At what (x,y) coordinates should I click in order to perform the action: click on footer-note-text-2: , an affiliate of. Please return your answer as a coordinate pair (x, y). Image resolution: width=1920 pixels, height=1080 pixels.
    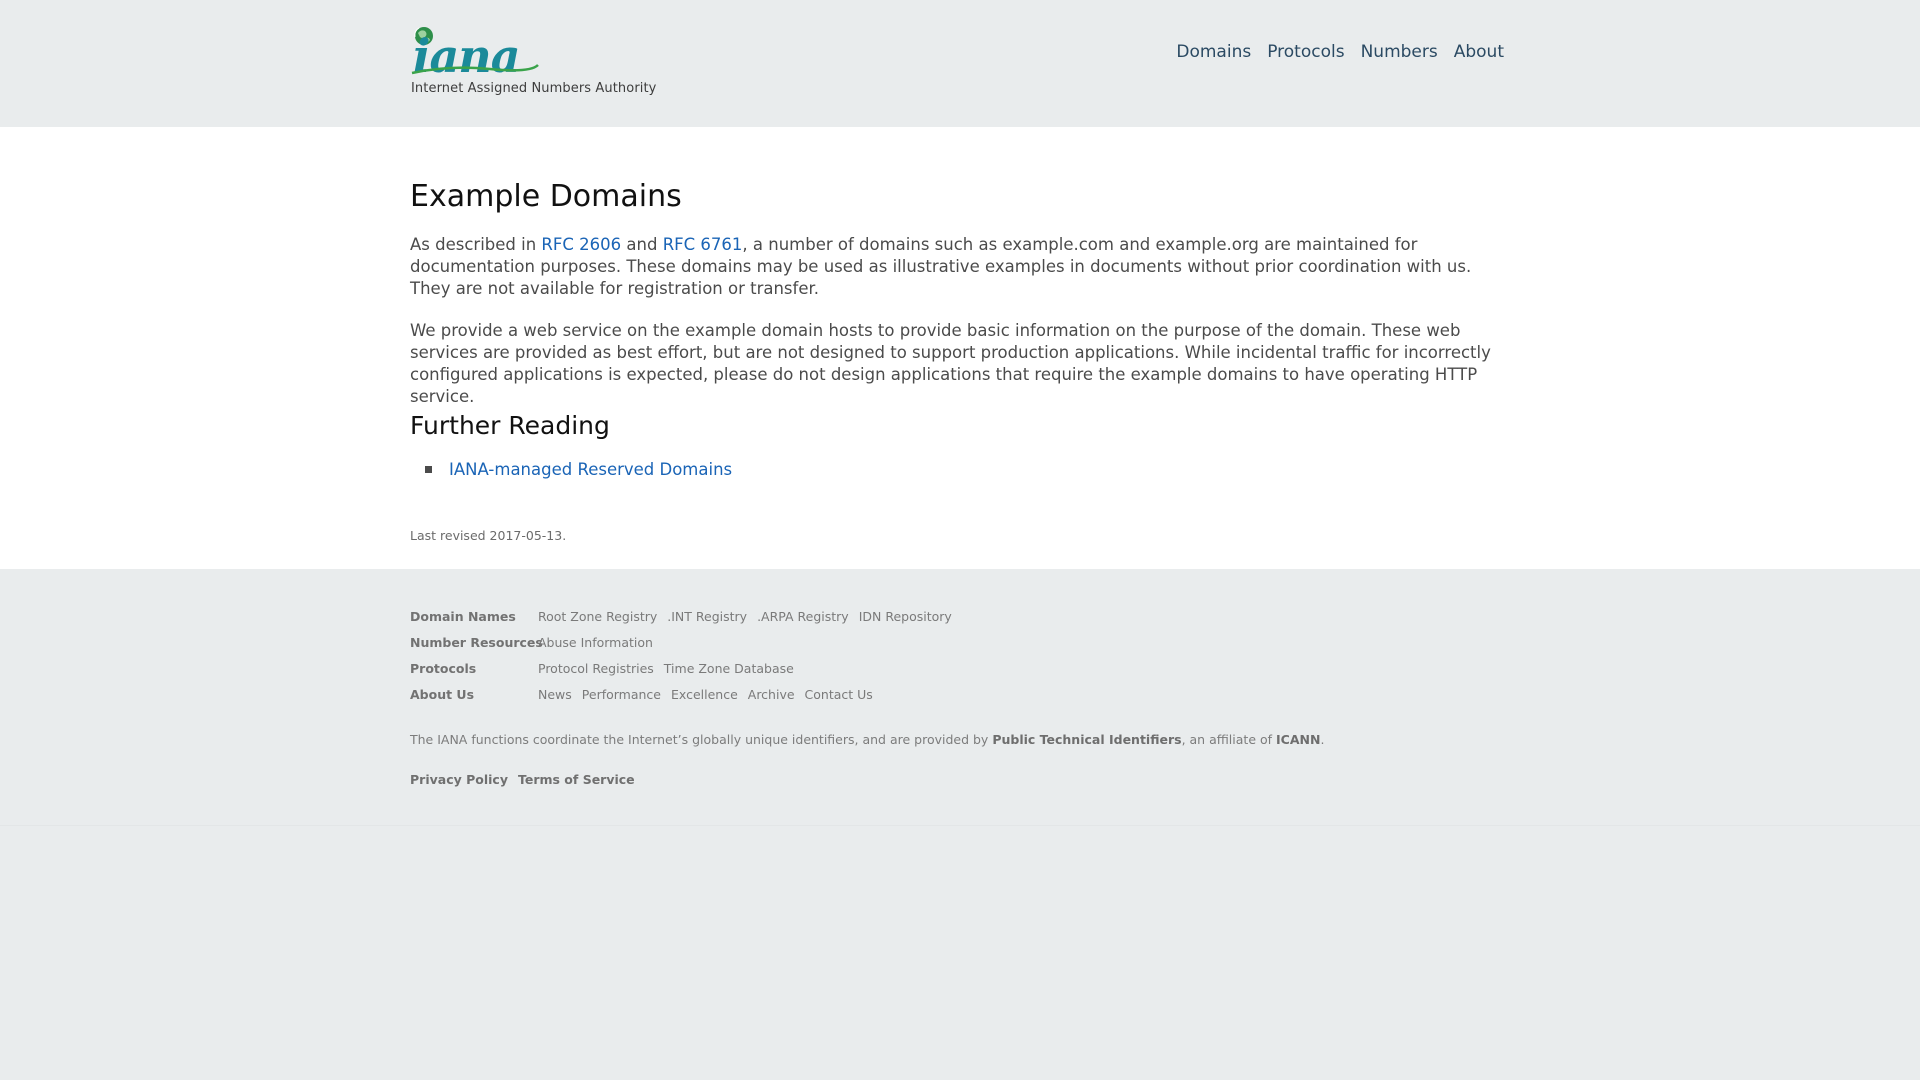
    Looking at the image, I should click on (1229, 739).